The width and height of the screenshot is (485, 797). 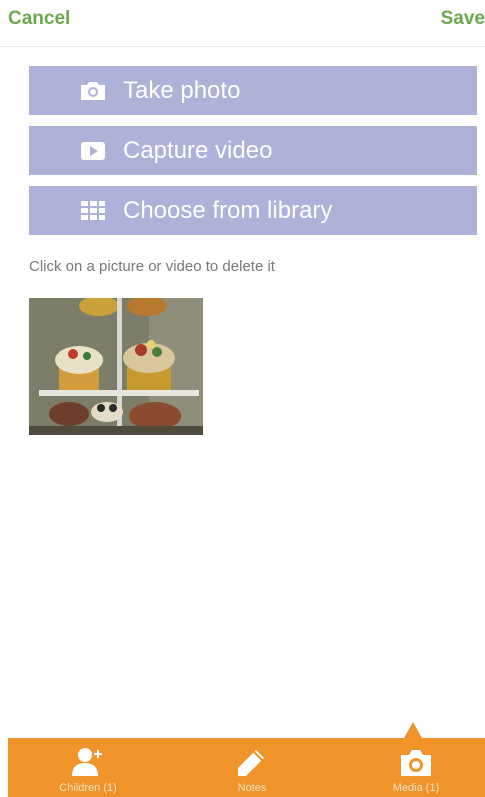 What do you see at coordinates (88, 763) in the screenshot?
I see `add-person-icon` at bounding box center [88, 763].